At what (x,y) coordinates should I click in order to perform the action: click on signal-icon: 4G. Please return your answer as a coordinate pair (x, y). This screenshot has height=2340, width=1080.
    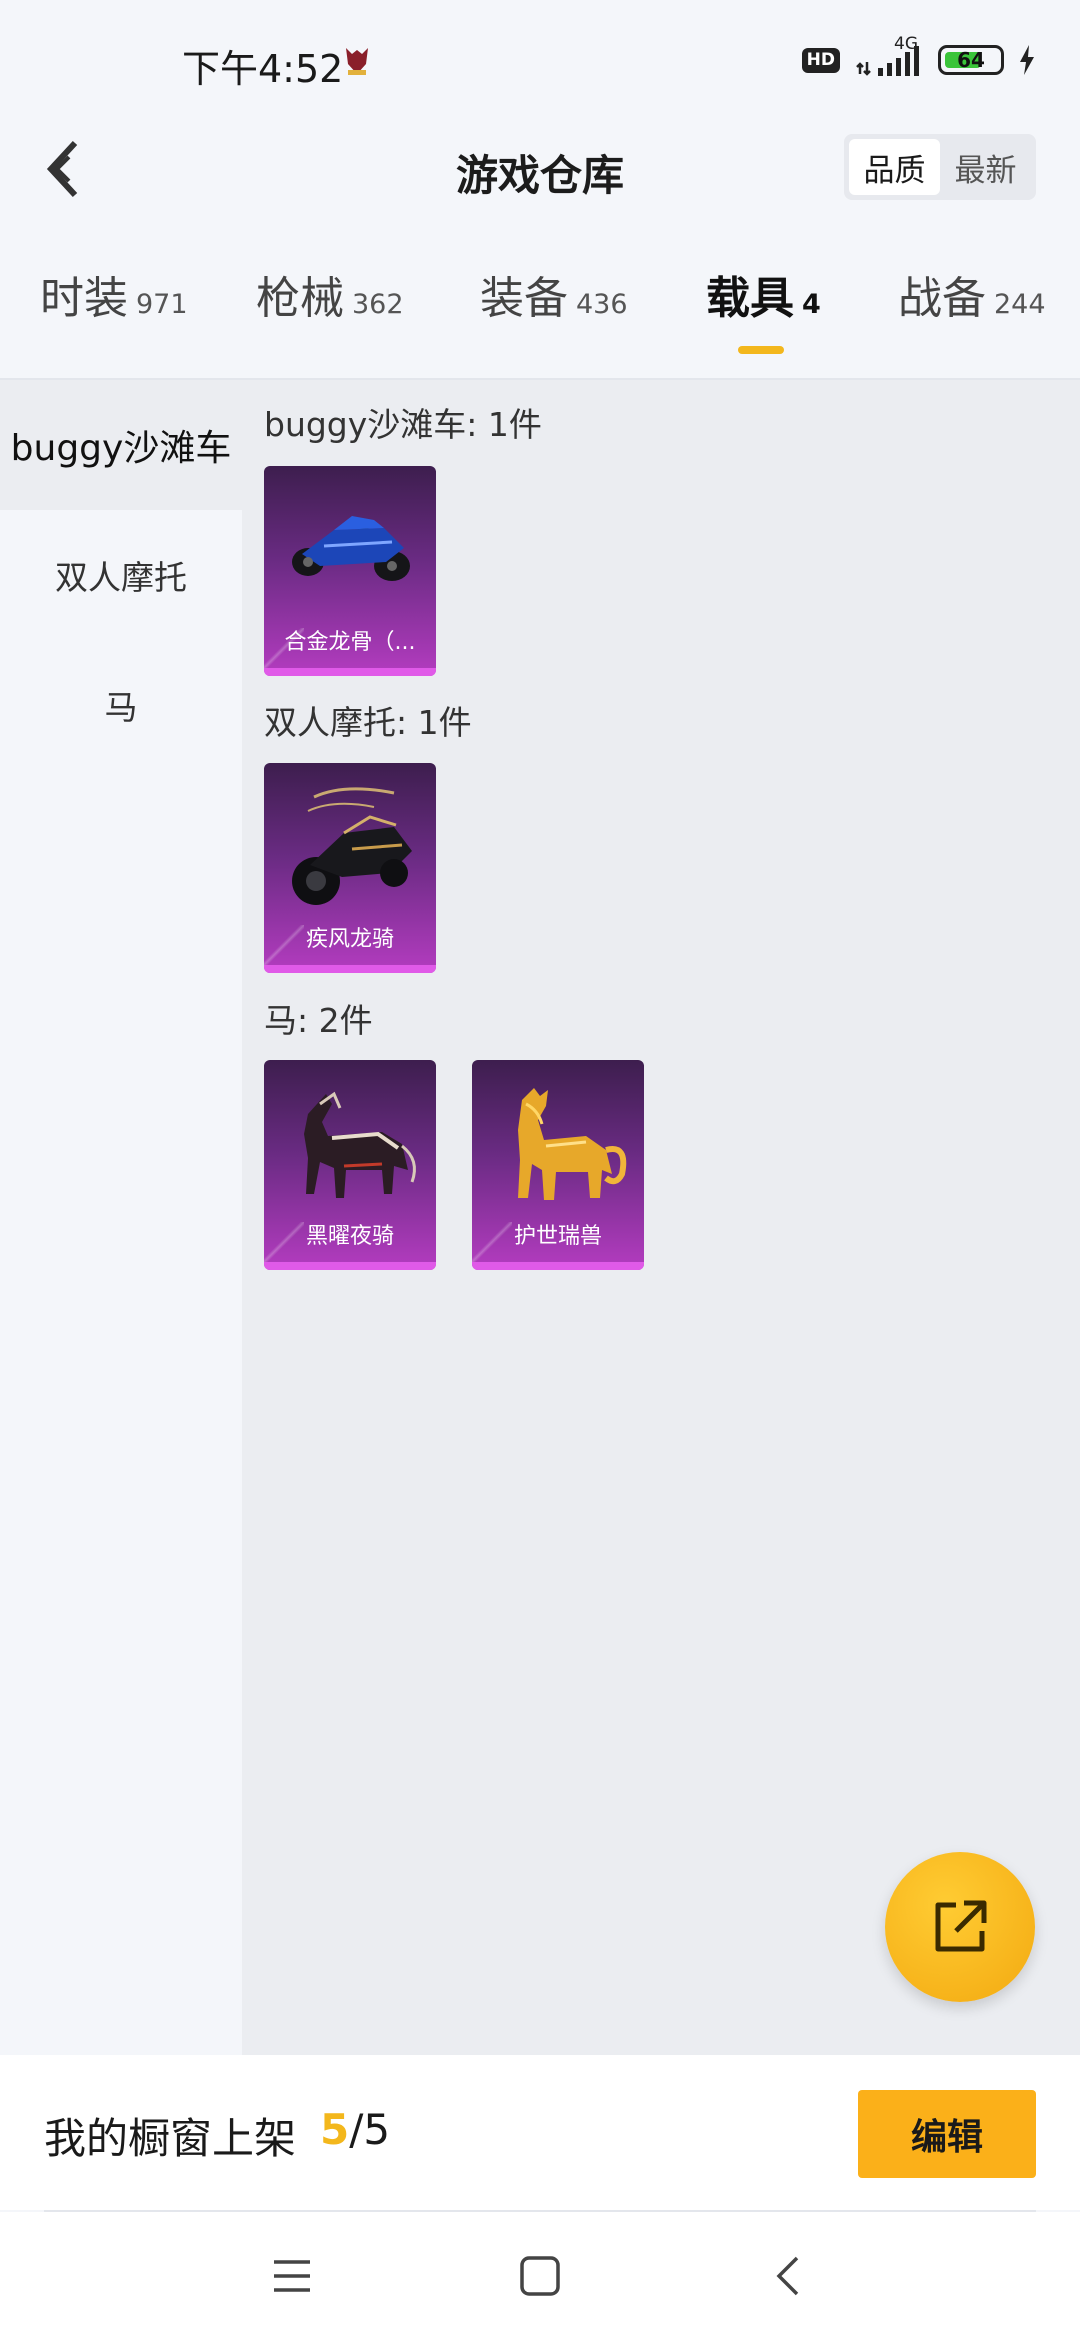
    Looking at the image, I should click on (889, 57).